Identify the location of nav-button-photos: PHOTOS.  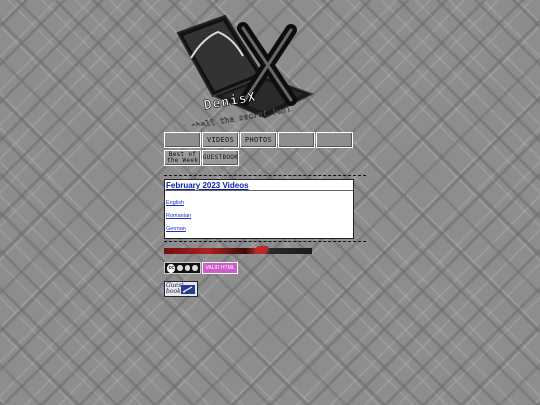
(258, 140).